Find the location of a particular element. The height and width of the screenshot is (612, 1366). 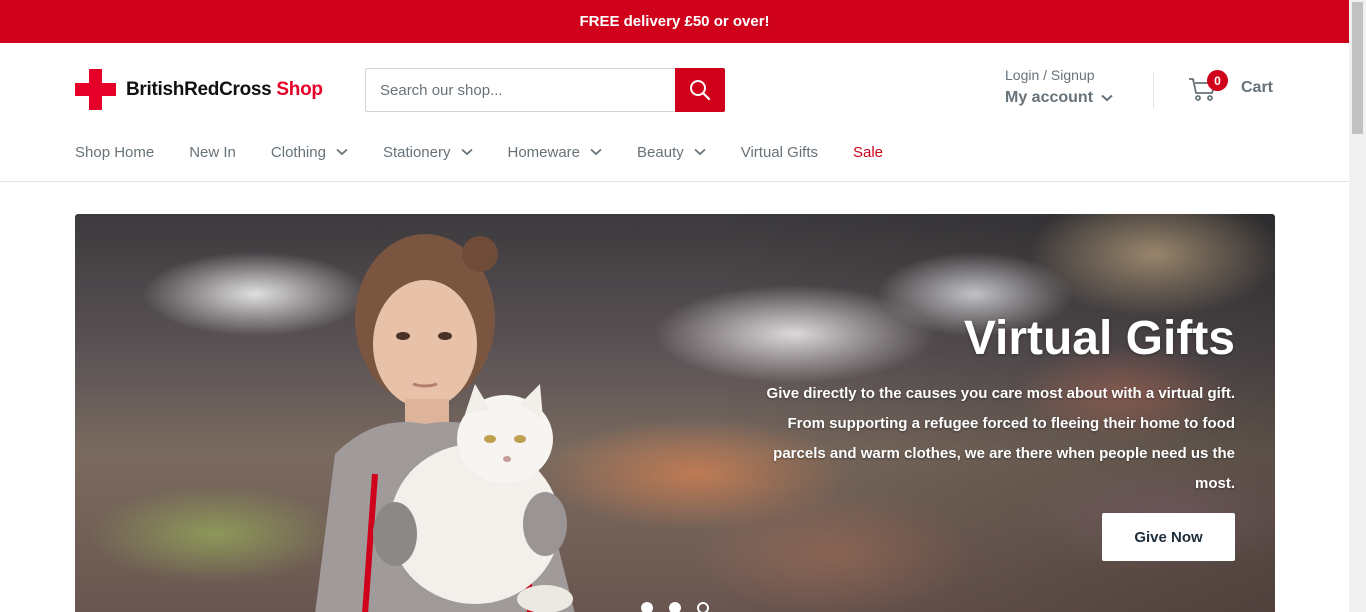

search-icon is located at coordinates (700, 90).